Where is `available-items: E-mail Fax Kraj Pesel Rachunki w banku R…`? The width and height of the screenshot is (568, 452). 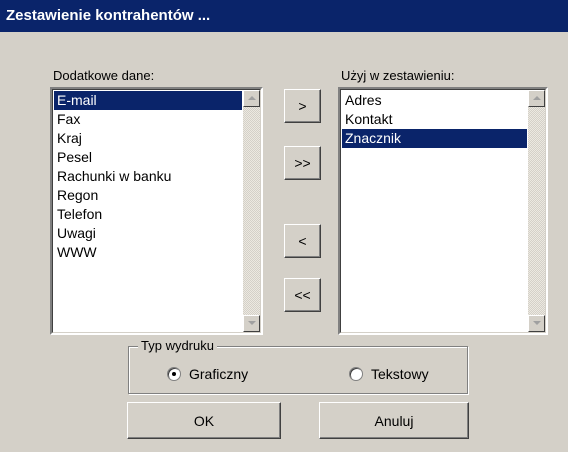 available-items: E-mail Fax Kraj Pesel Rachunki w banku R… is located at coordinates (148, 176).